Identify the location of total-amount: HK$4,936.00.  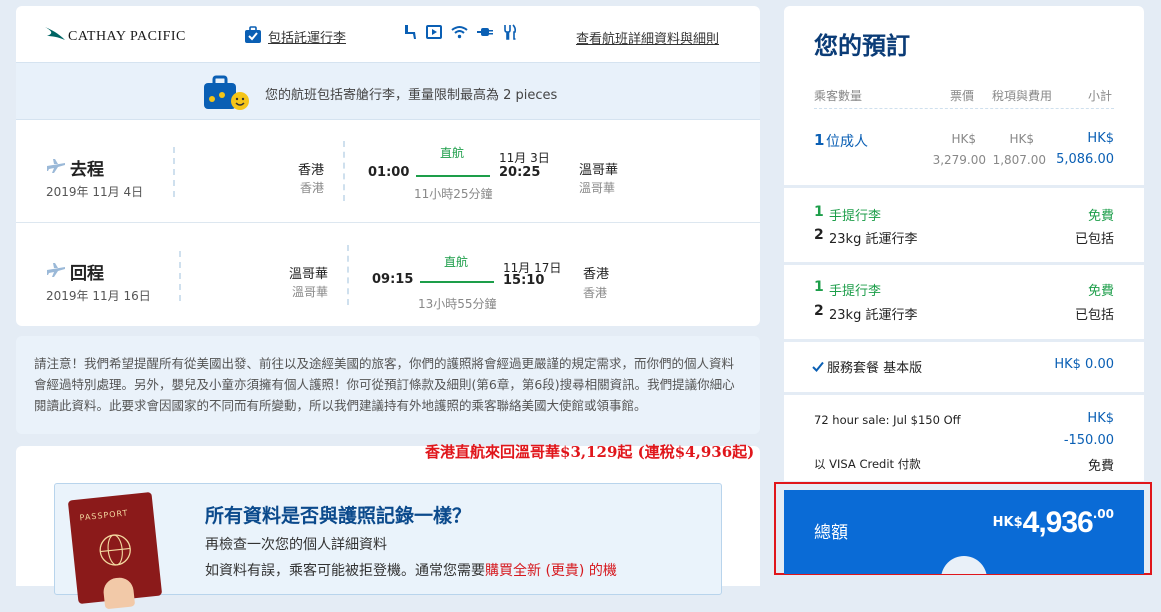
(1053, 523).